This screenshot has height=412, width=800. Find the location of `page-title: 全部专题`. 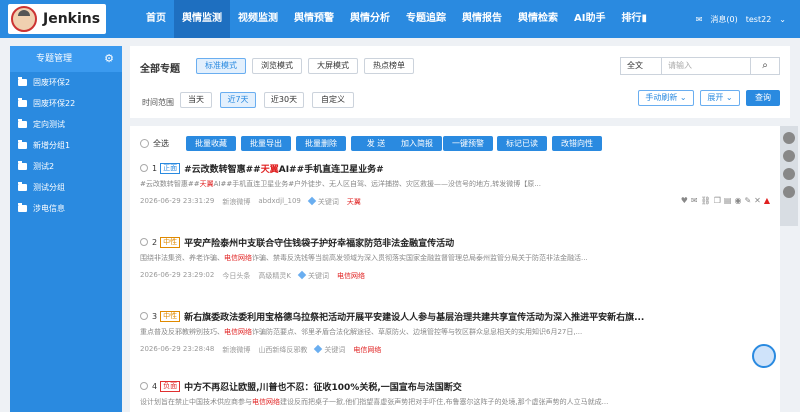

page-title: 全部专题 is located at coordinates (160, 69).